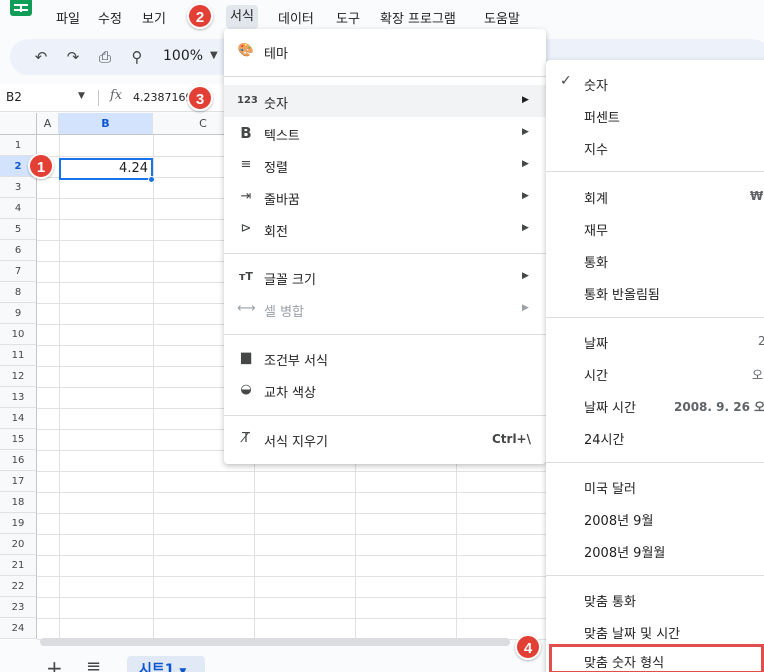  I want to click on zoom-select: 100%, so click(183, 56).